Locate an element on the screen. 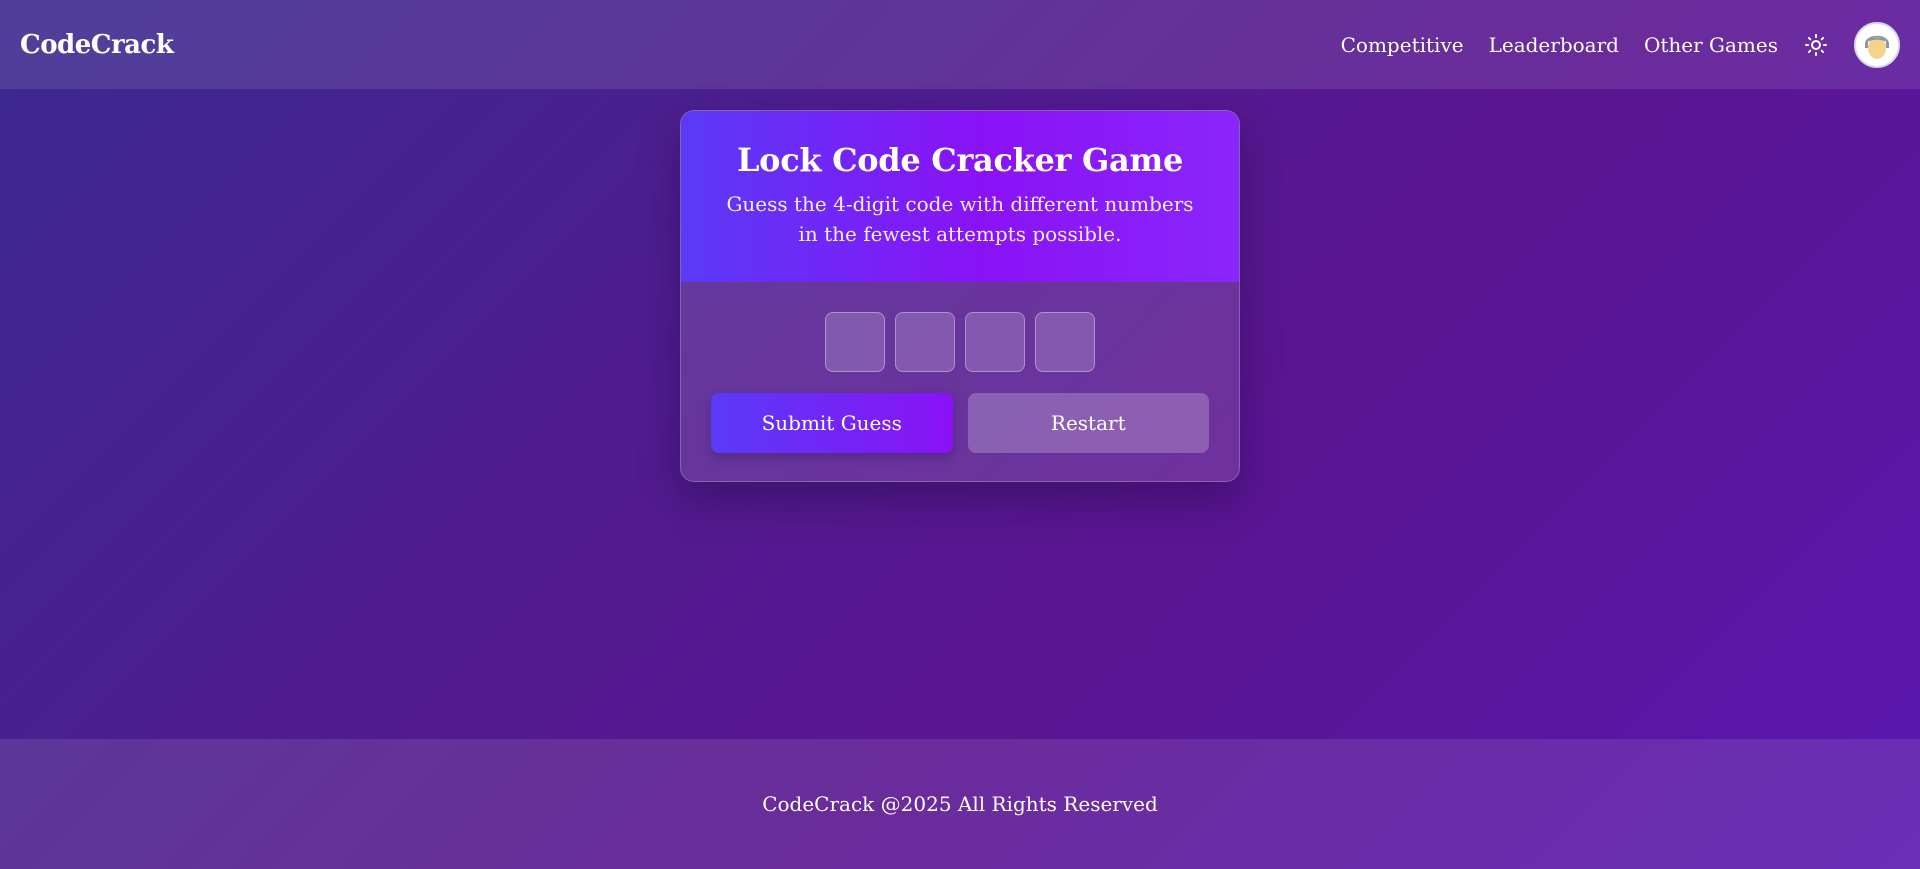 This screenshot has width=1920, height=869. nav-link-other-games: Other Games is located at coordinates (1711, 45).